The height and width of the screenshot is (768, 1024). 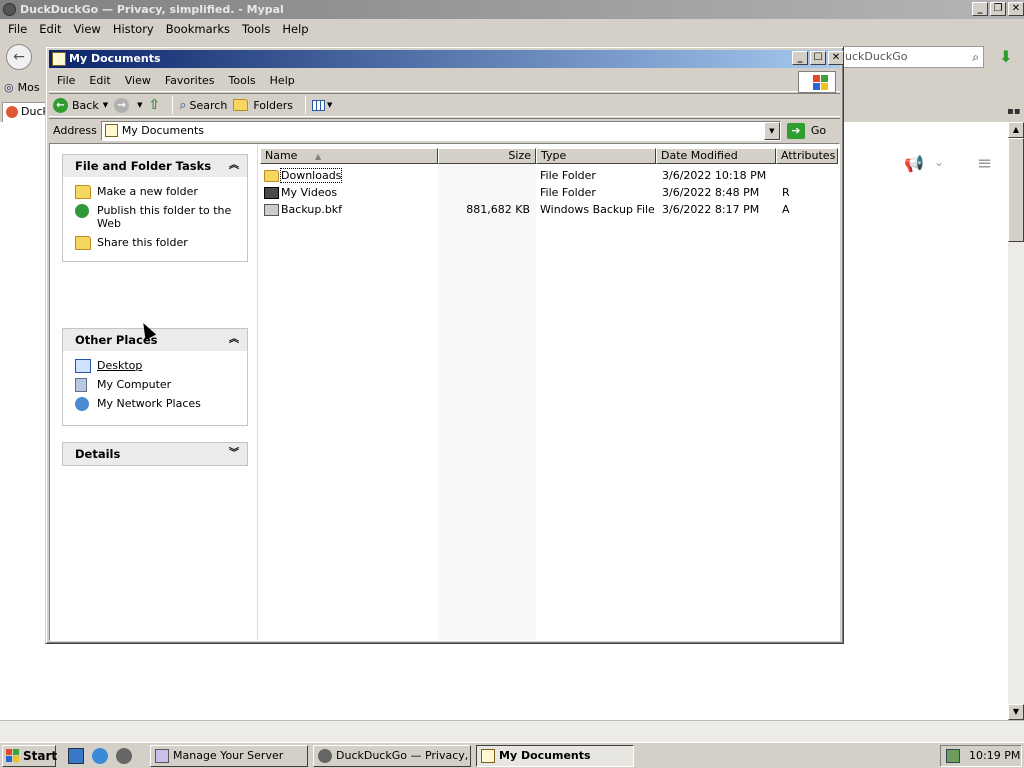 What do you see at coordinates (229, 756) in the screenshot?
I see `taskbar-button-manage-server: Manage Your Server` at bounding box center [229, 756].